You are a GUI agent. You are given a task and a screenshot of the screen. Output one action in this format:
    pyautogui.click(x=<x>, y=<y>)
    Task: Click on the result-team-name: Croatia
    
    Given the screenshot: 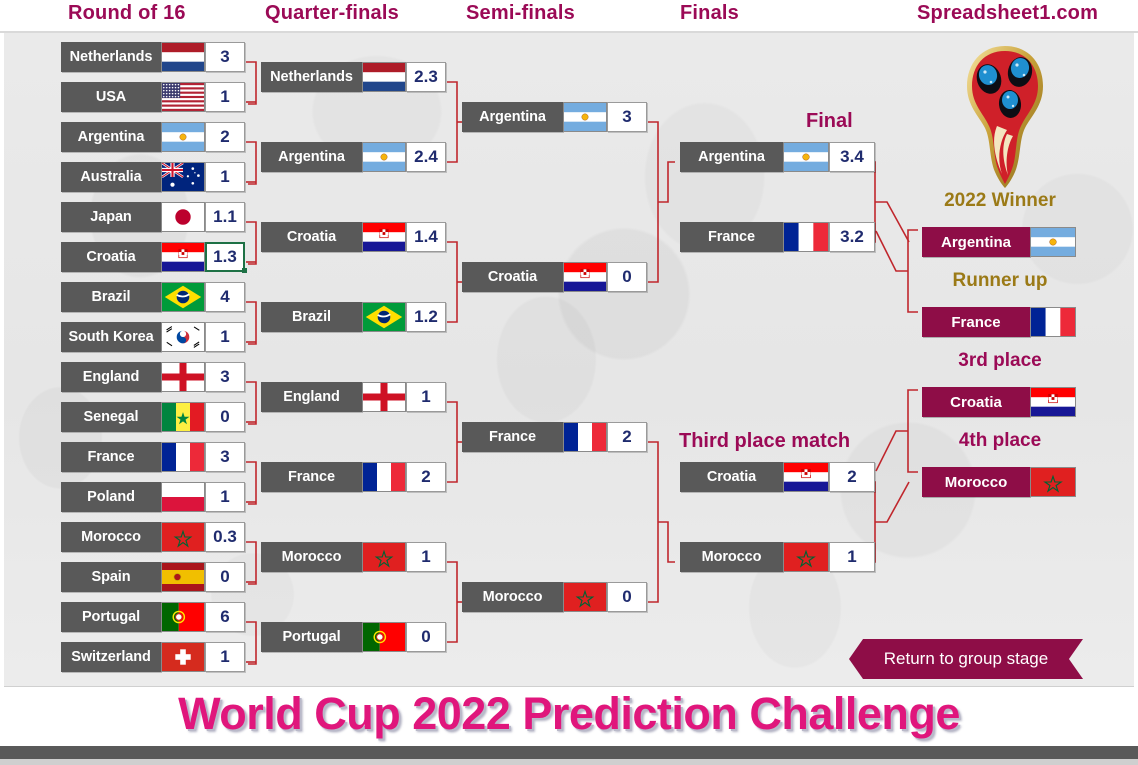 What is the action you would take?
    pyautogui.click(x=976, y=402)
    